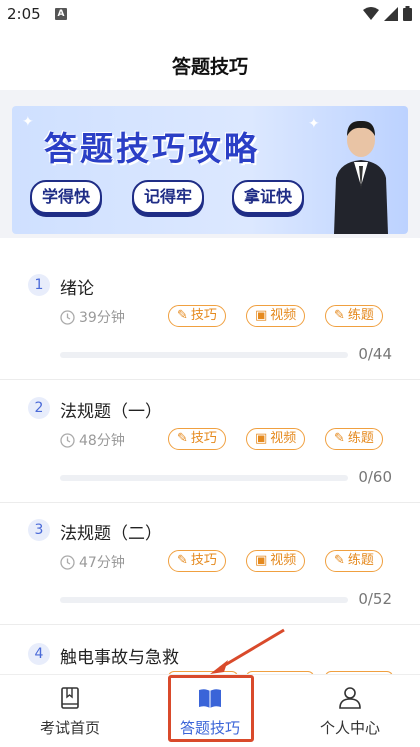 The width and height of the screenshot is (420, 747). Describe the element at coordinates (152, 148) in the screenshot. I see `banner-title: 答题技巧攻略` at that location.